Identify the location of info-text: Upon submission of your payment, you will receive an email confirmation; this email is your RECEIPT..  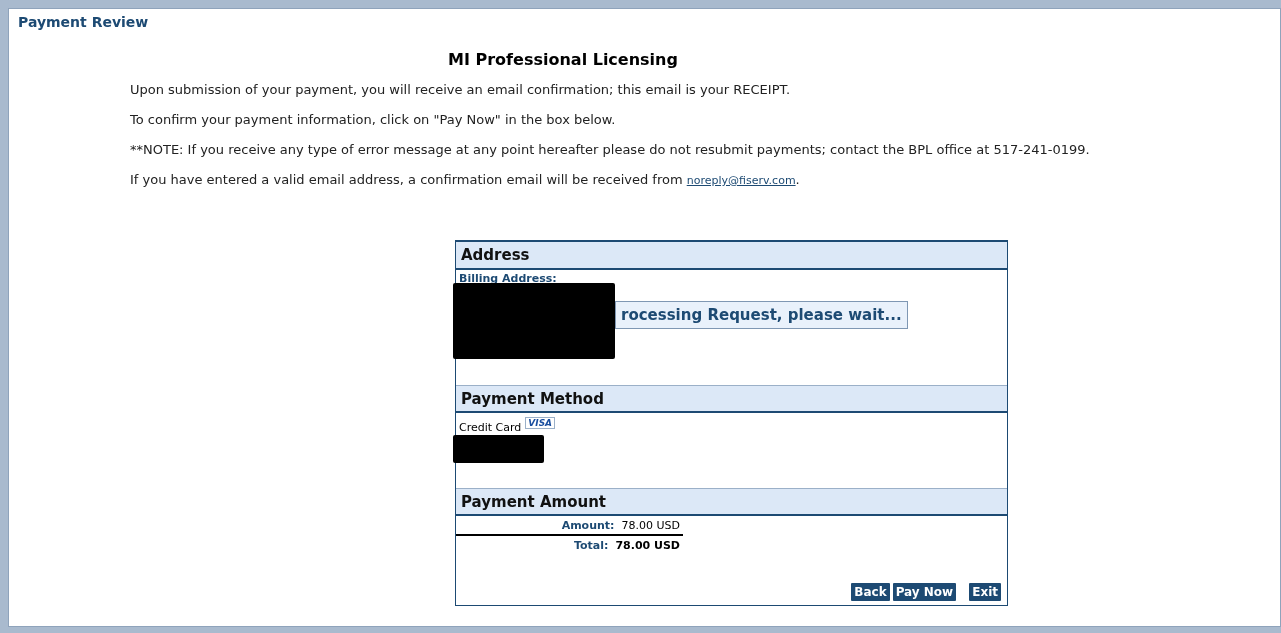
(461, 90).